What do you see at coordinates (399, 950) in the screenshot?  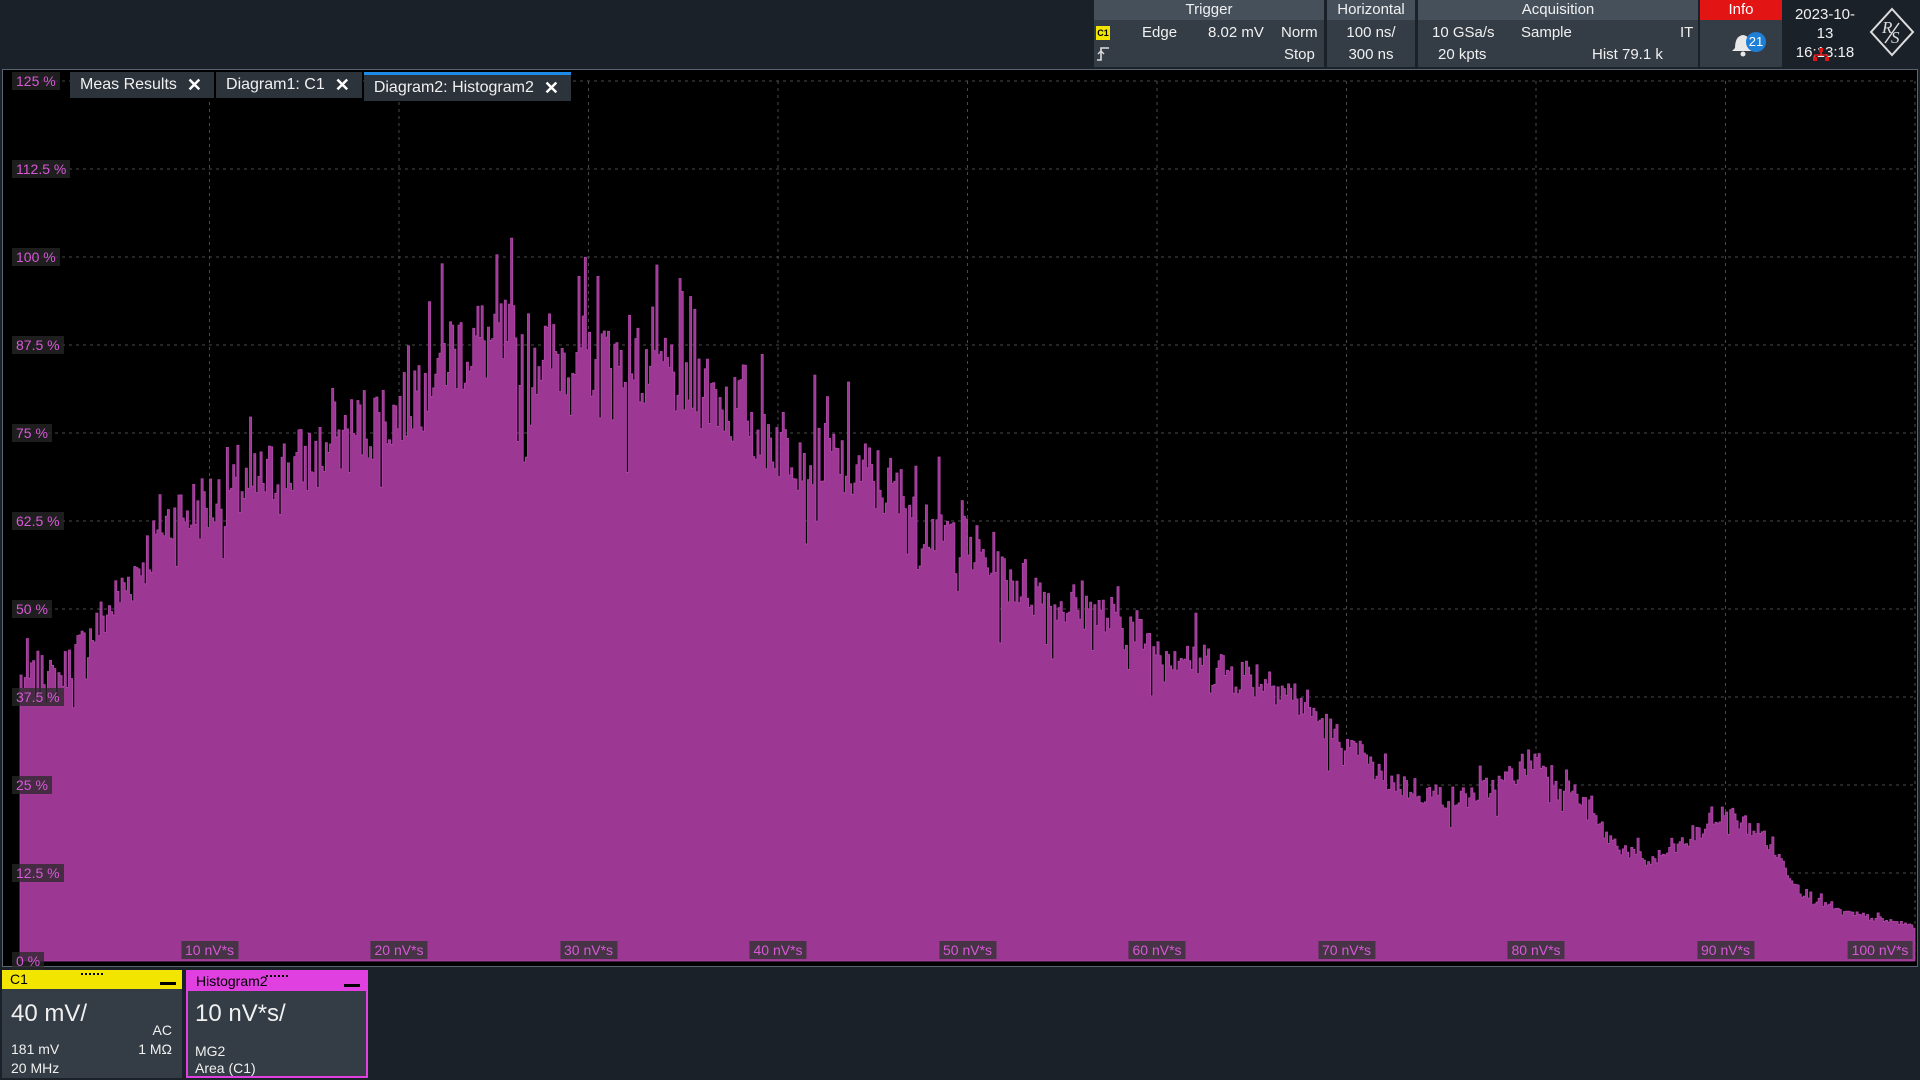 I see `x-tick-label: 20 nV*s` at bounding box center [399, 950].